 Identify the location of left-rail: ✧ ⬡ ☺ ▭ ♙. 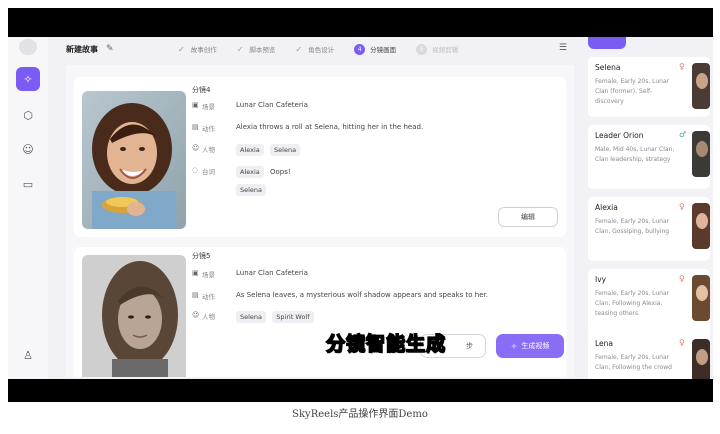
(28, 208).